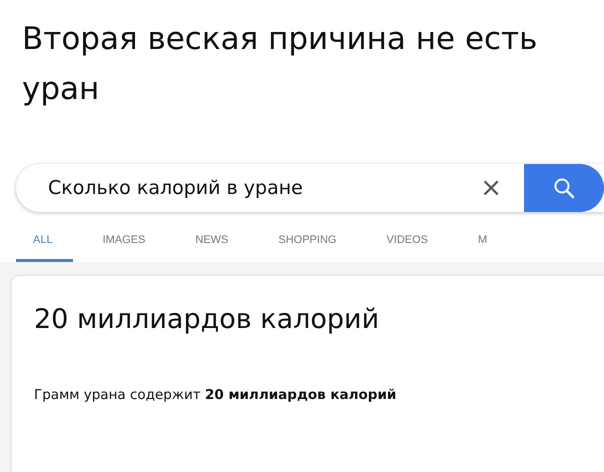 The width and height of the screenshot is (604, 472). I want to click on search-tab: SHOPPING, so click(307, 246).